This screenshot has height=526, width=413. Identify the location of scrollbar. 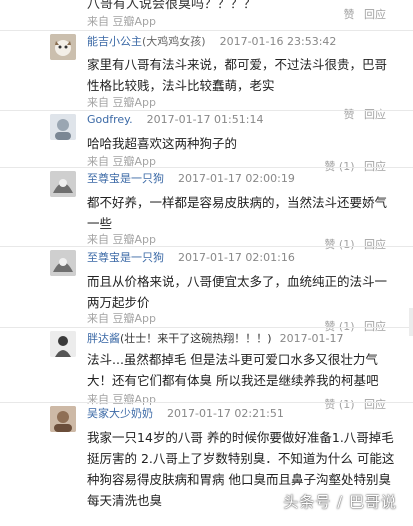
(411, 322).